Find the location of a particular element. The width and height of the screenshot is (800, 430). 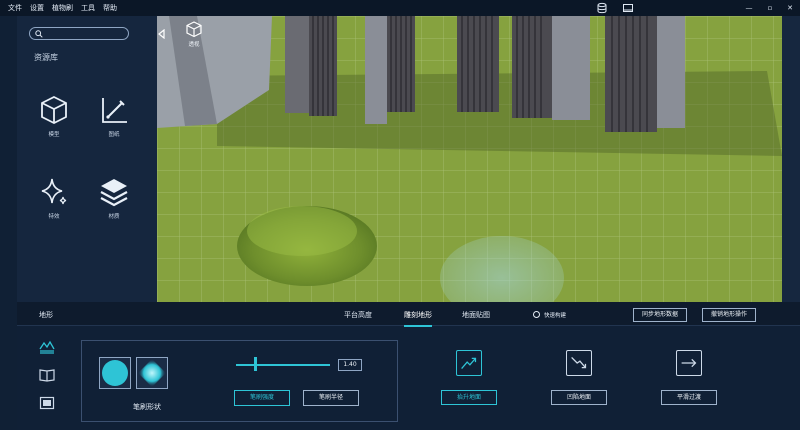

search-input is located at coordinates (79, 33).